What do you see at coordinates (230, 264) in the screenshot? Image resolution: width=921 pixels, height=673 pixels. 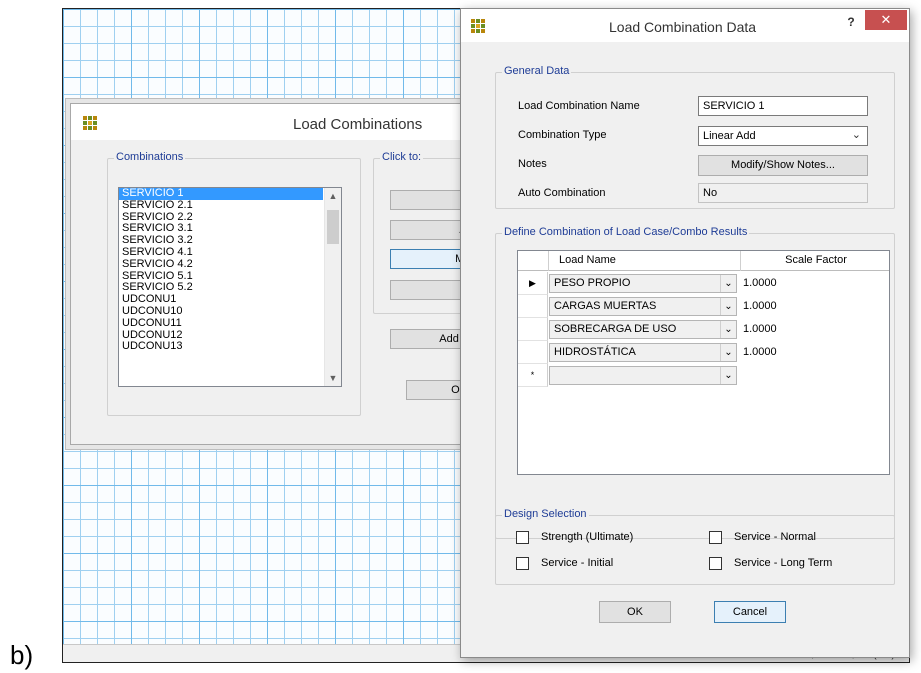 I see `combination-list-item: SERVICIO 4.2` at bounding box center [230, 264].